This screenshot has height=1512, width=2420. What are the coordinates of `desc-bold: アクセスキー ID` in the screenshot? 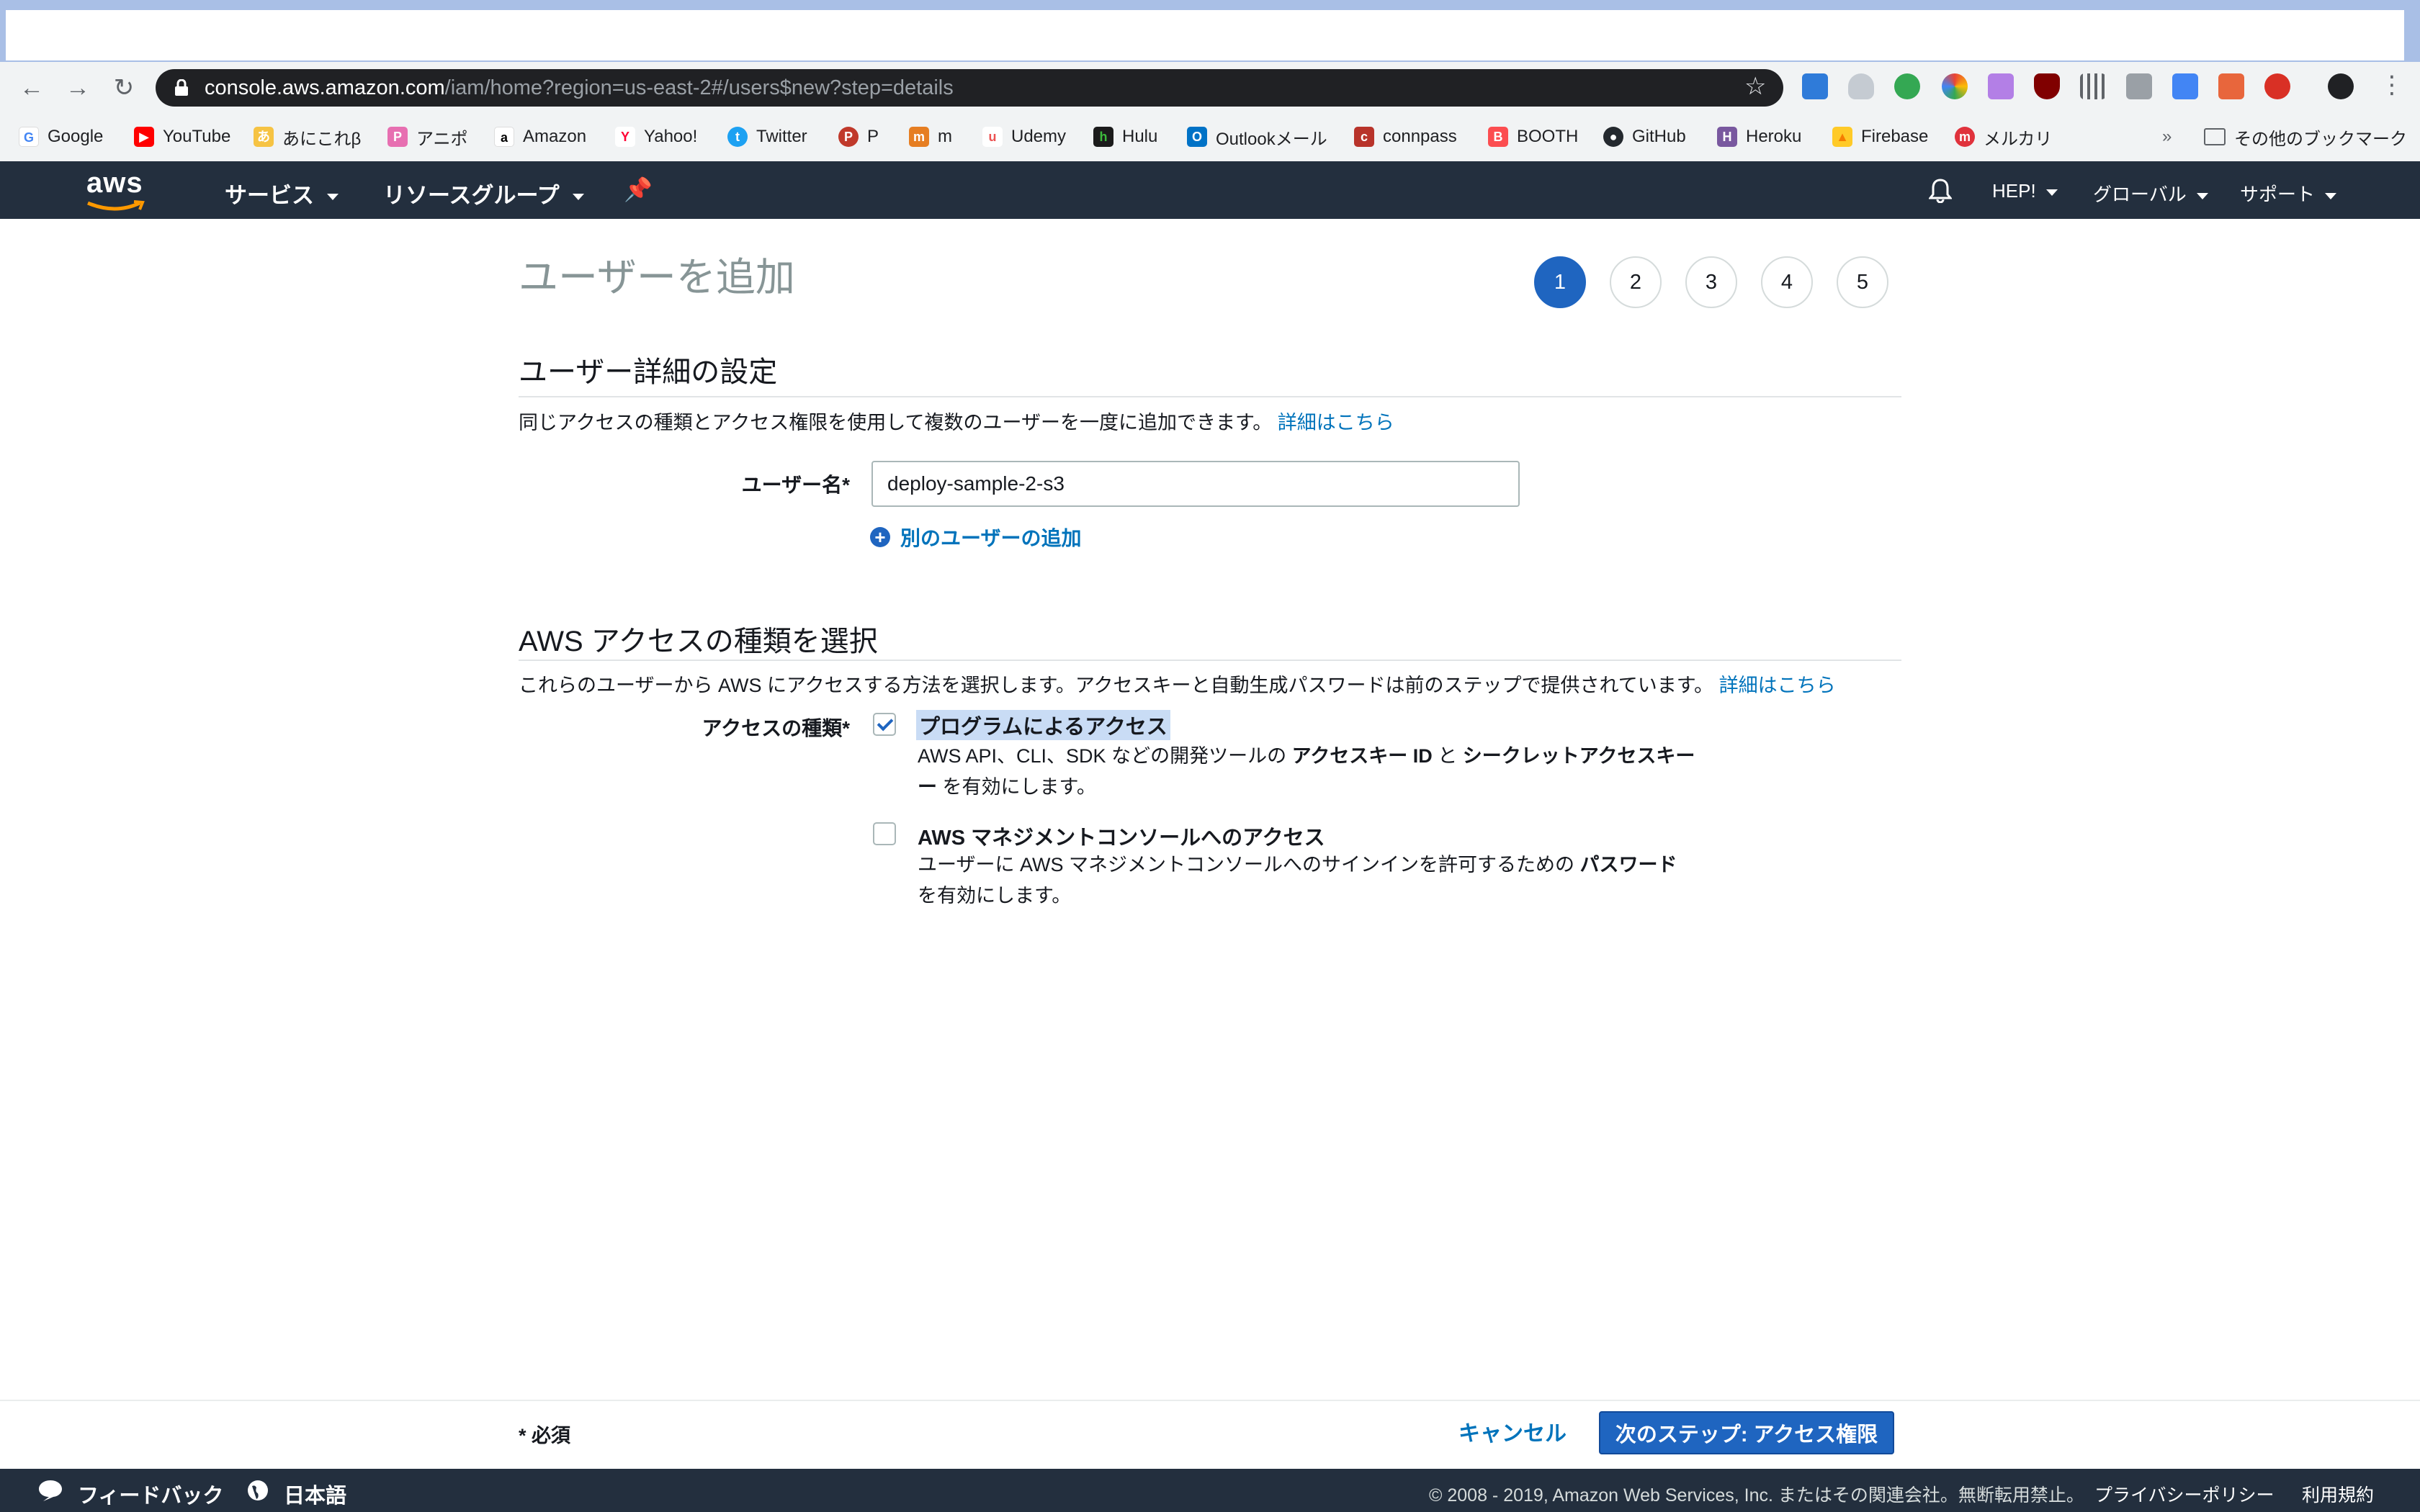 It's located at (1362, 756).